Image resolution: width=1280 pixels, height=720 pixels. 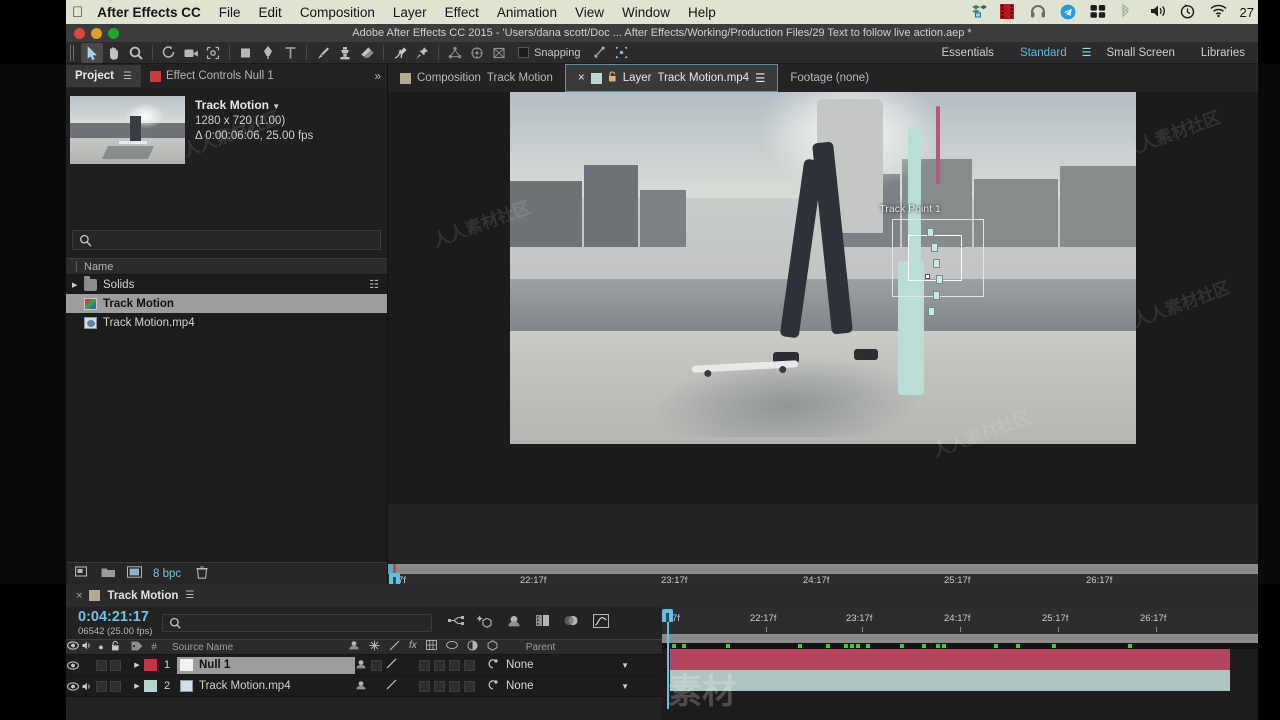 I want to click on tab-project: Project ☰, so click(x=103, y=76).